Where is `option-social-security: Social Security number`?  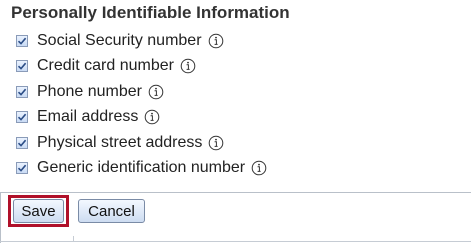
option-social-security: Social Security number is located at coordinates (141, 41).